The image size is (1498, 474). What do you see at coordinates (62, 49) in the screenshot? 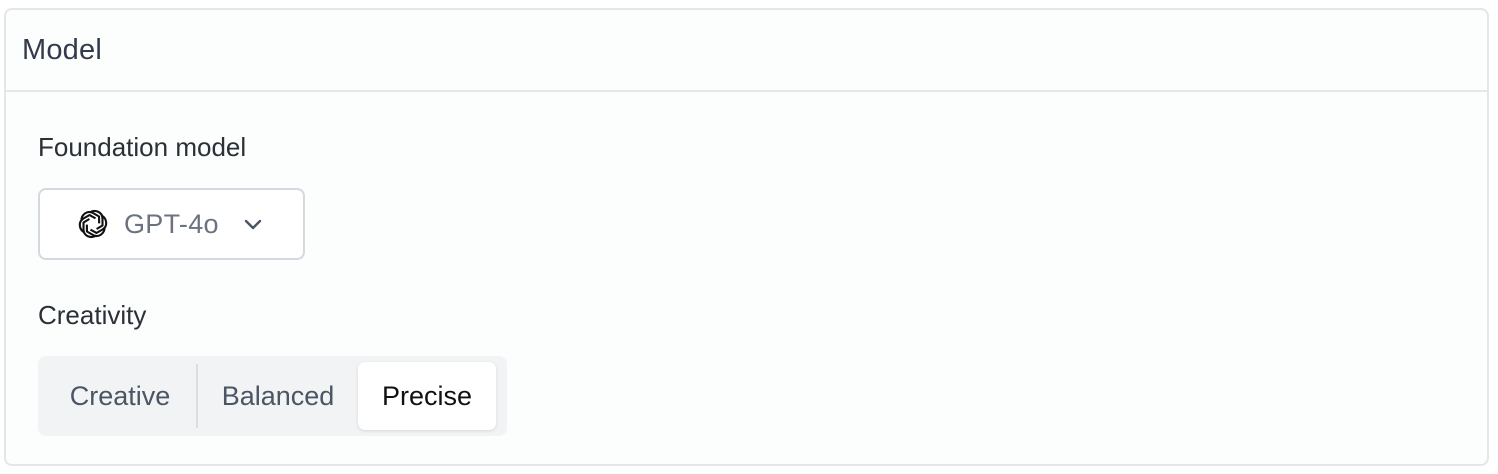
I see `panel-title: Model` at bounding box center [62, 49].